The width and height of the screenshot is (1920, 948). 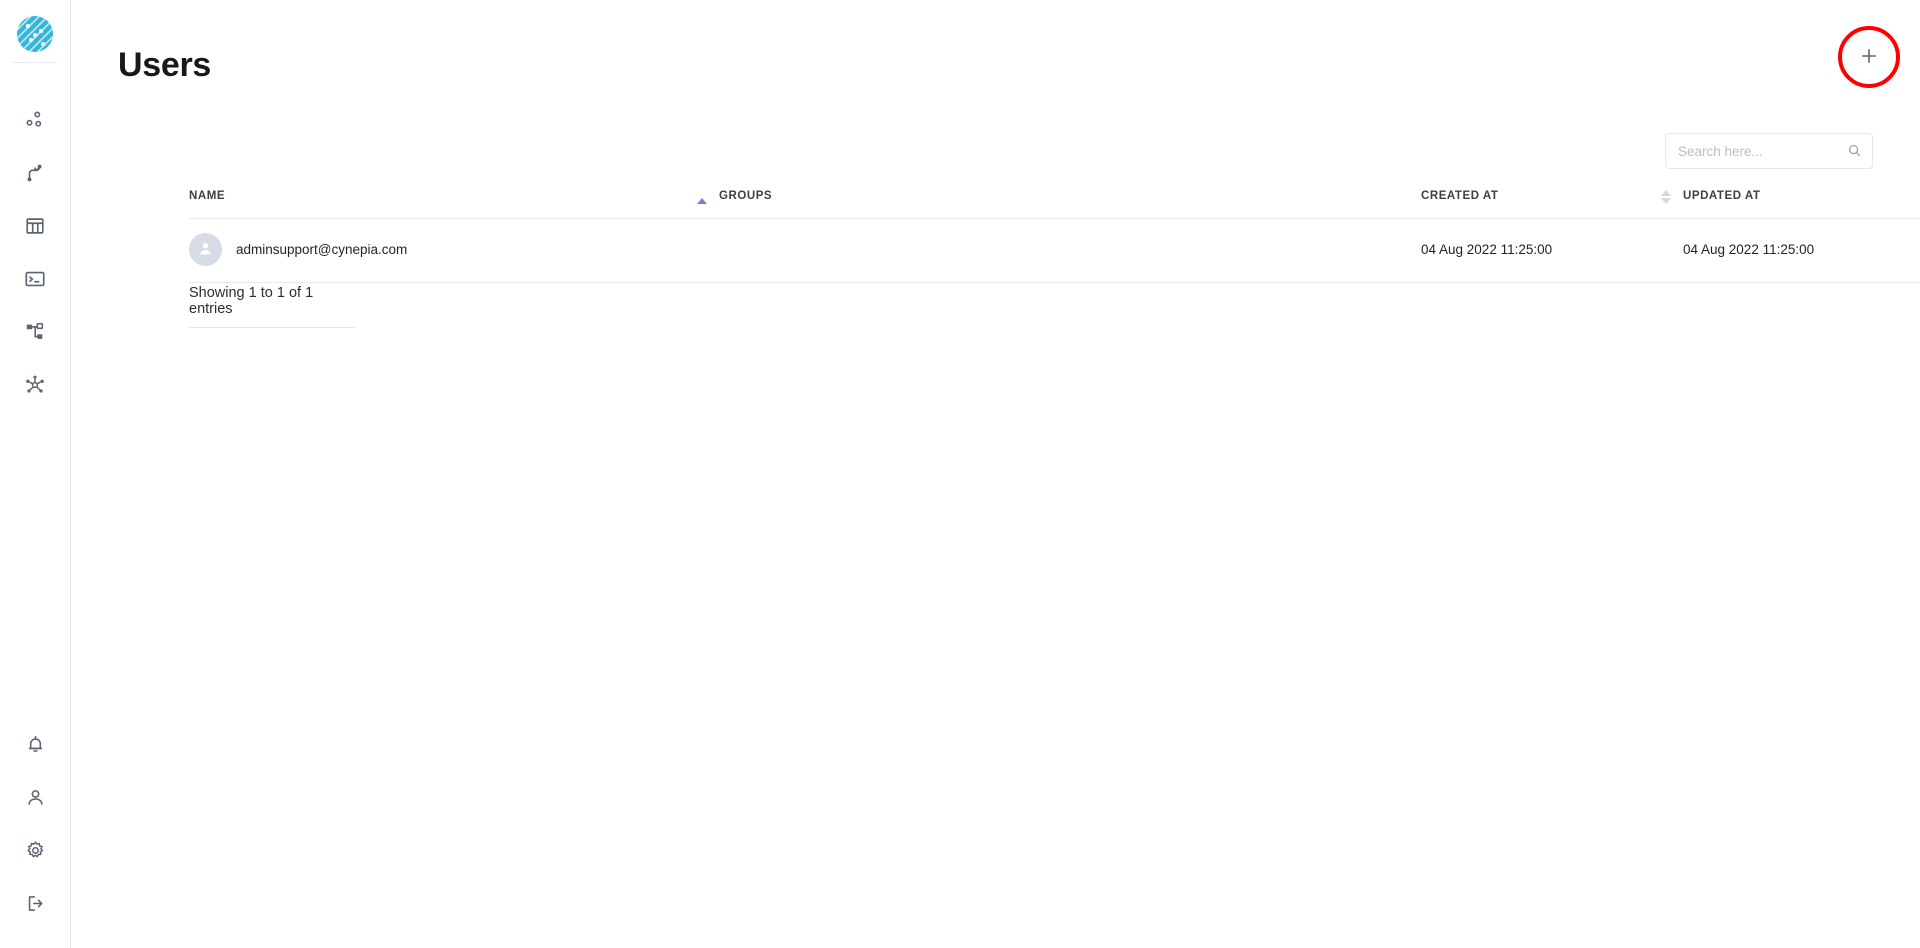 I want to click on page-header: Users, so click(x=995, y=65).